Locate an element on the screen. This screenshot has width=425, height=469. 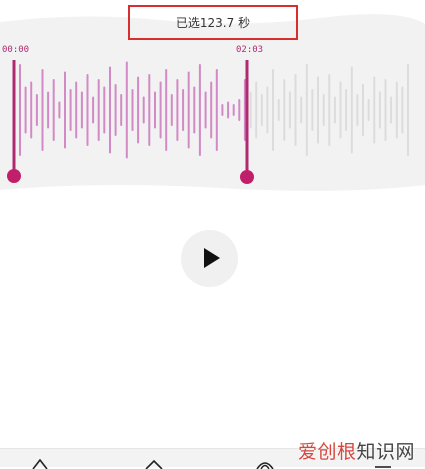
start-handle-knob is located at coordinates (14, 176).